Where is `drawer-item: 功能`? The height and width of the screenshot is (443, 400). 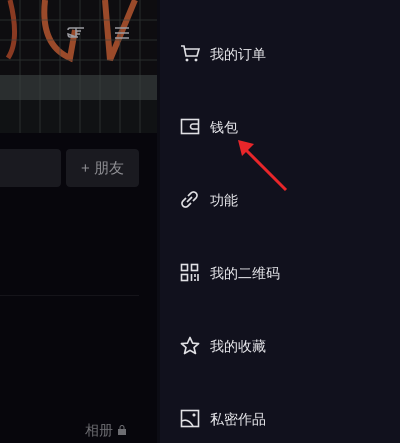 drawer-item: 功能 is located at coordinates (230, 200).